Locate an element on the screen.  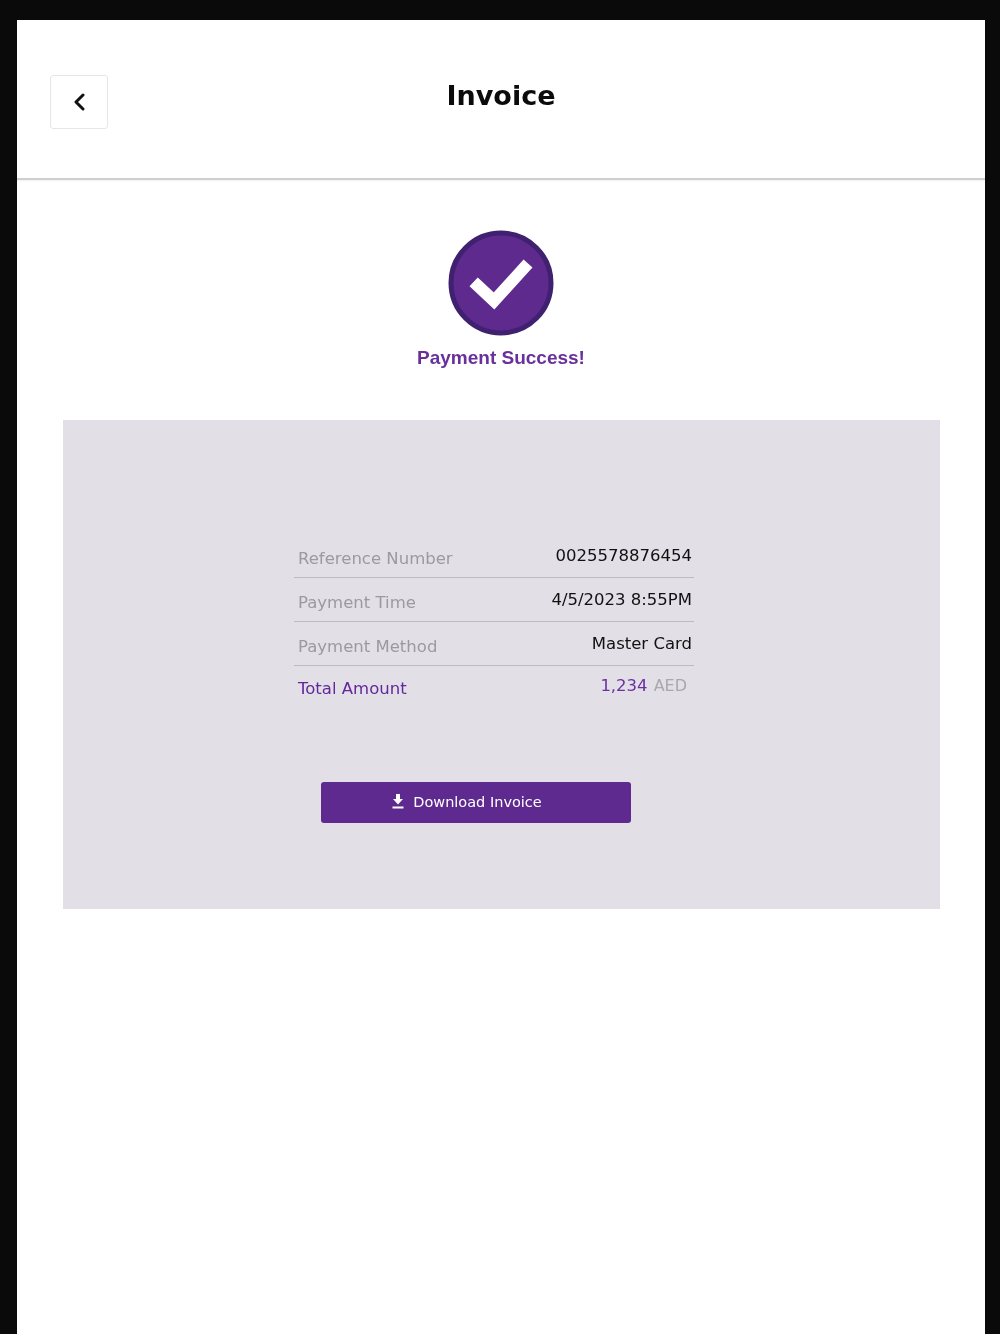
detail-value: 4/5/2023 8:55PM is located at coordinates (621, 599).